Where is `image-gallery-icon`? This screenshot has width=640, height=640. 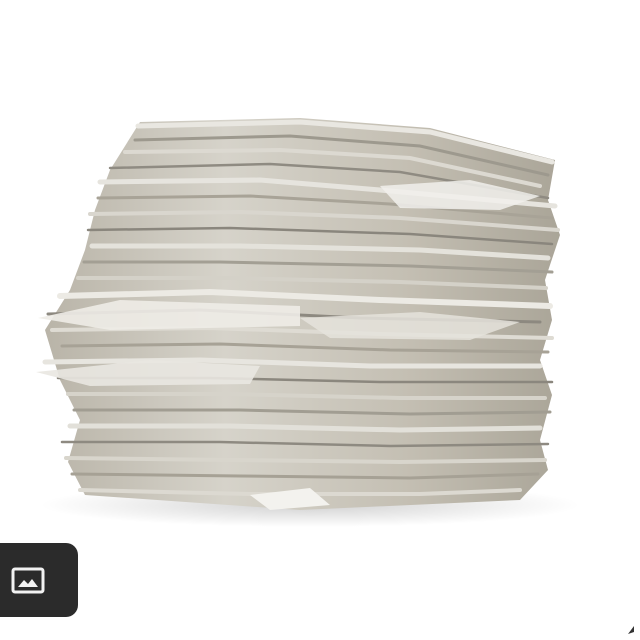 image-gallery-icon is located at coordinates (28, 580).